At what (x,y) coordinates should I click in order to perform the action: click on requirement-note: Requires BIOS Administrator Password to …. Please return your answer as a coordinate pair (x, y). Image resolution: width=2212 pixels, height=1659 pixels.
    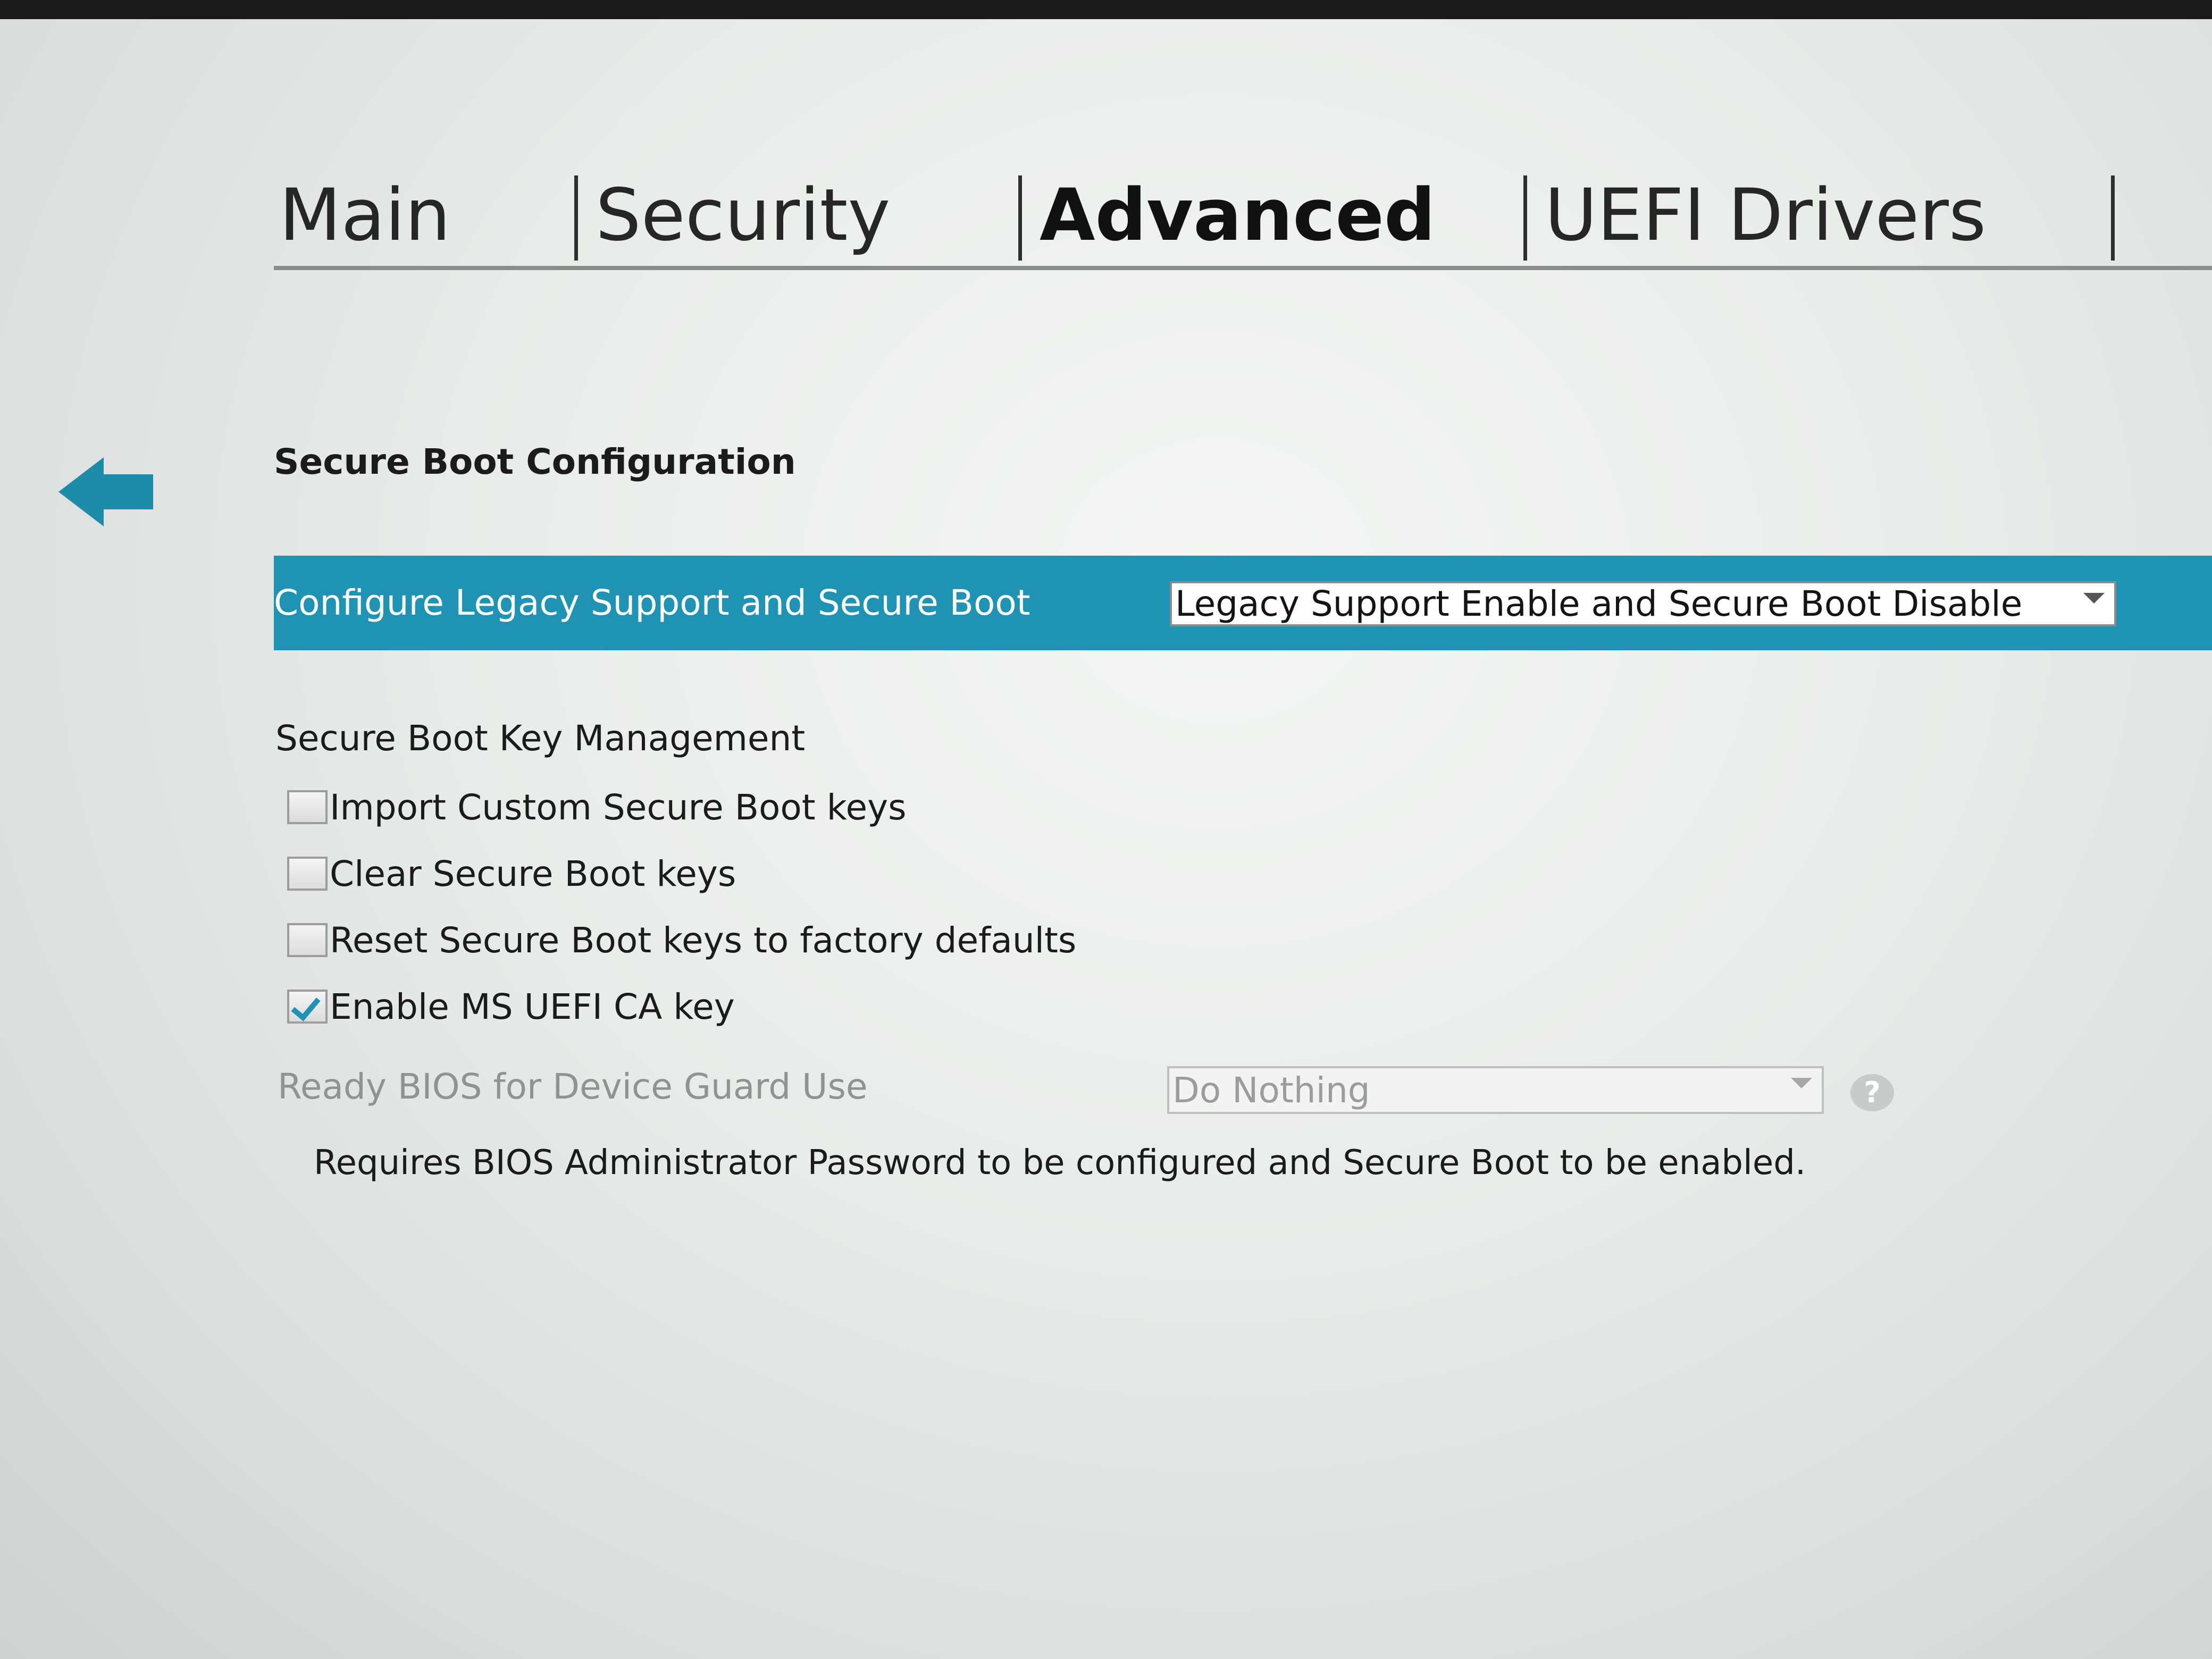
    Looking at the image, I should click on (1060, 1163).